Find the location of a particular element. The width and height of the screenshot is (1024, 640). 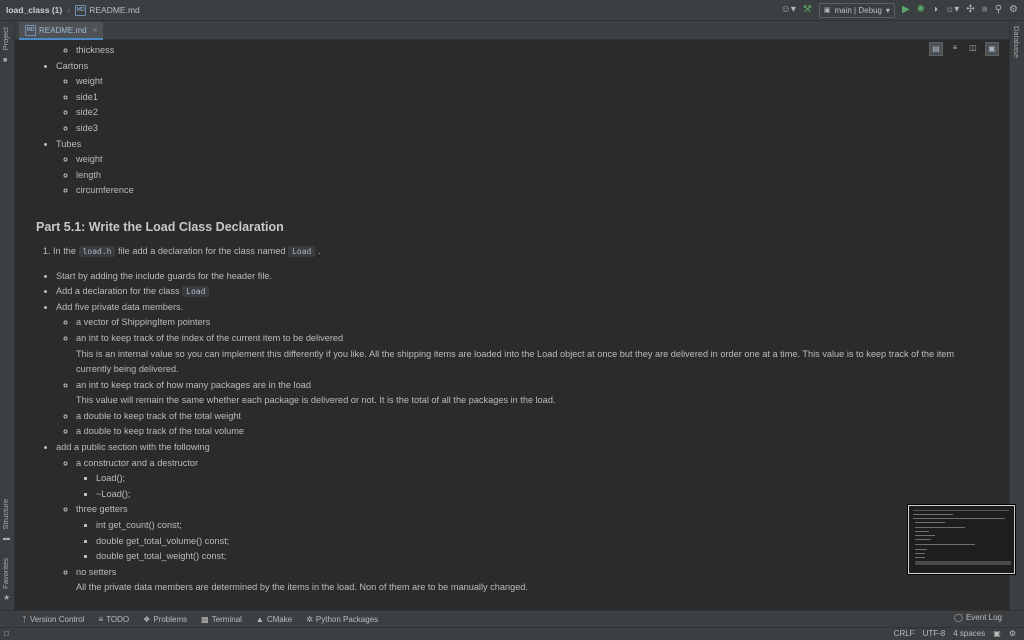

folder-icon: ■ is located at coordinates (5, 60).